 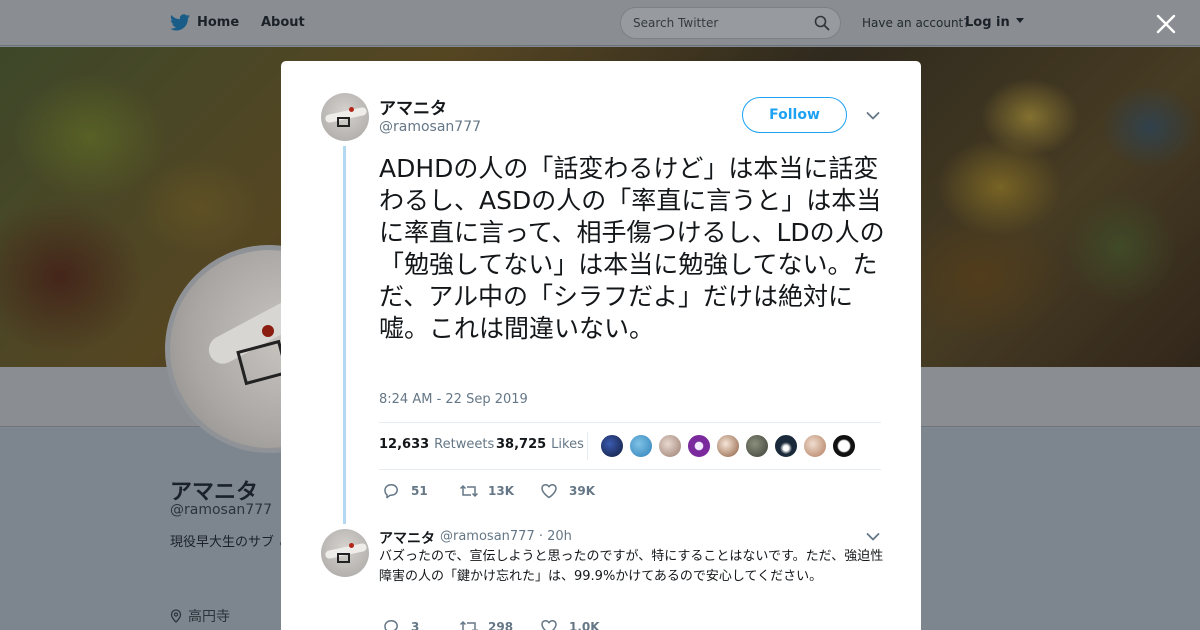 I want to click on search-input, so click(x=718, y=23).